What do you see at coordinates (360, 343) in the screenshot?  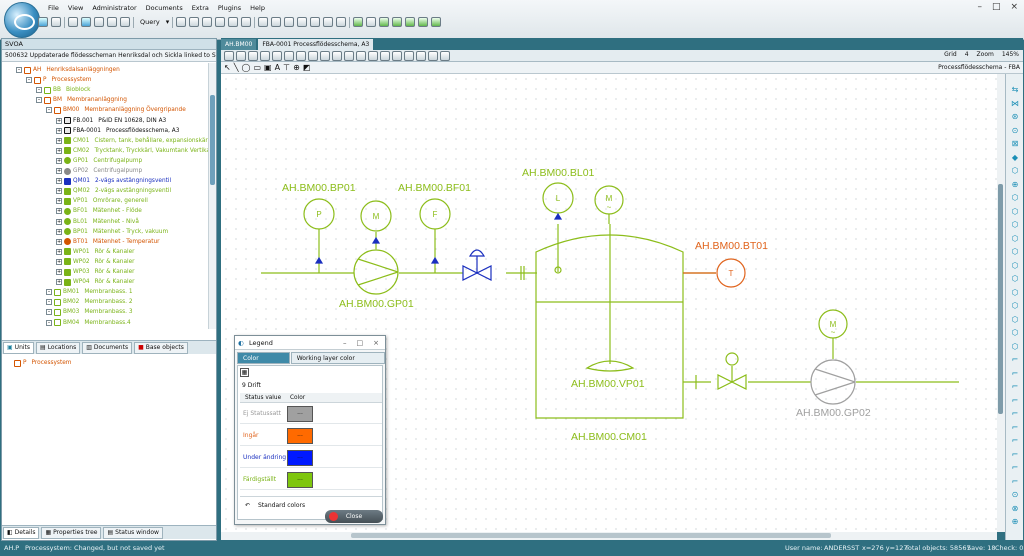 I see `maximize-dialog-button: □` at bounding box center [360, 343].